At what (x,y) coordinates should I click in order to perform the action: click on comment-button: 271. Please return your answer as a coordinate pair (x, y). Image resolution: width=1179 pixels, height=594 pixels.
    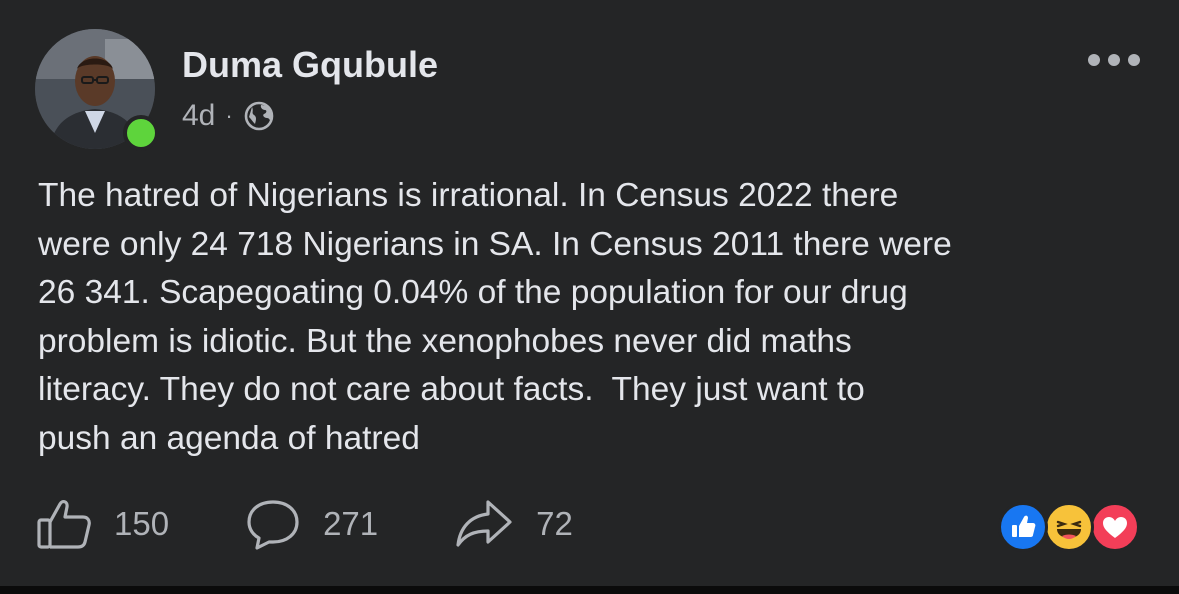
    Looking at the image, I should click on (311, 524).